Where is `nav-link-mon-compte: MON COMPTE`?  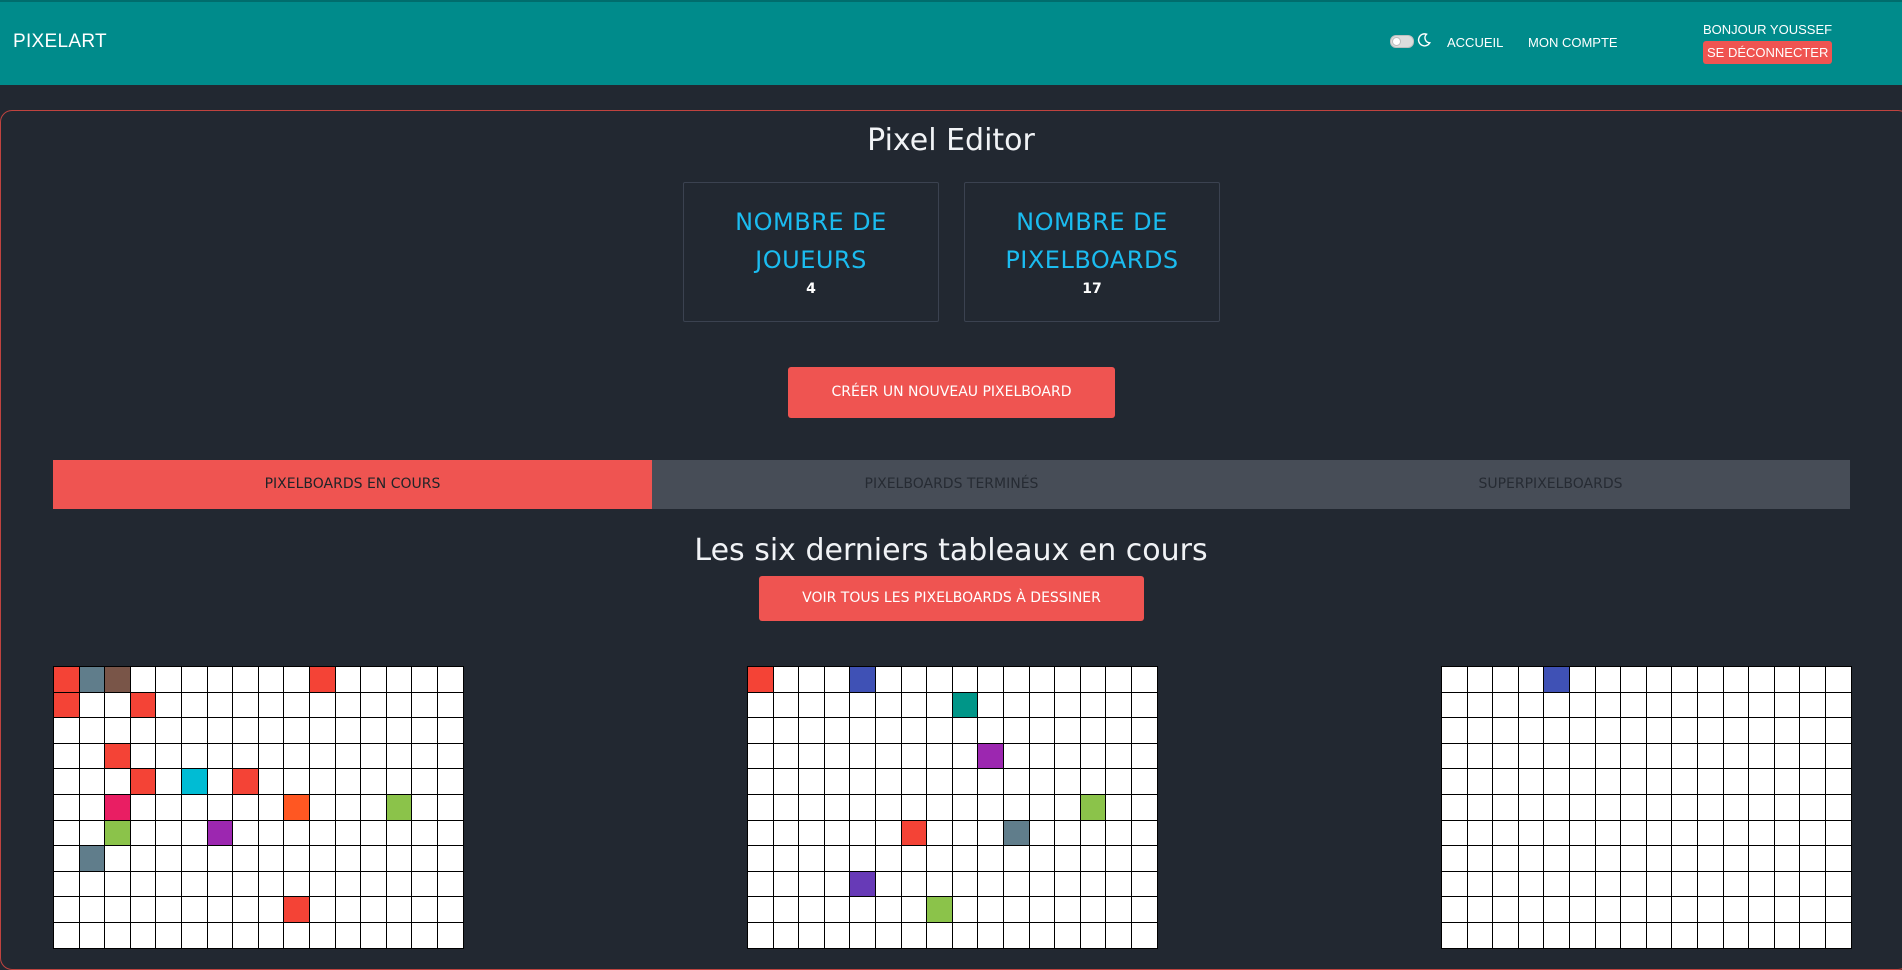
nav-link-mon-compte: MON COMPTE is located at coordinates (1573, 42).